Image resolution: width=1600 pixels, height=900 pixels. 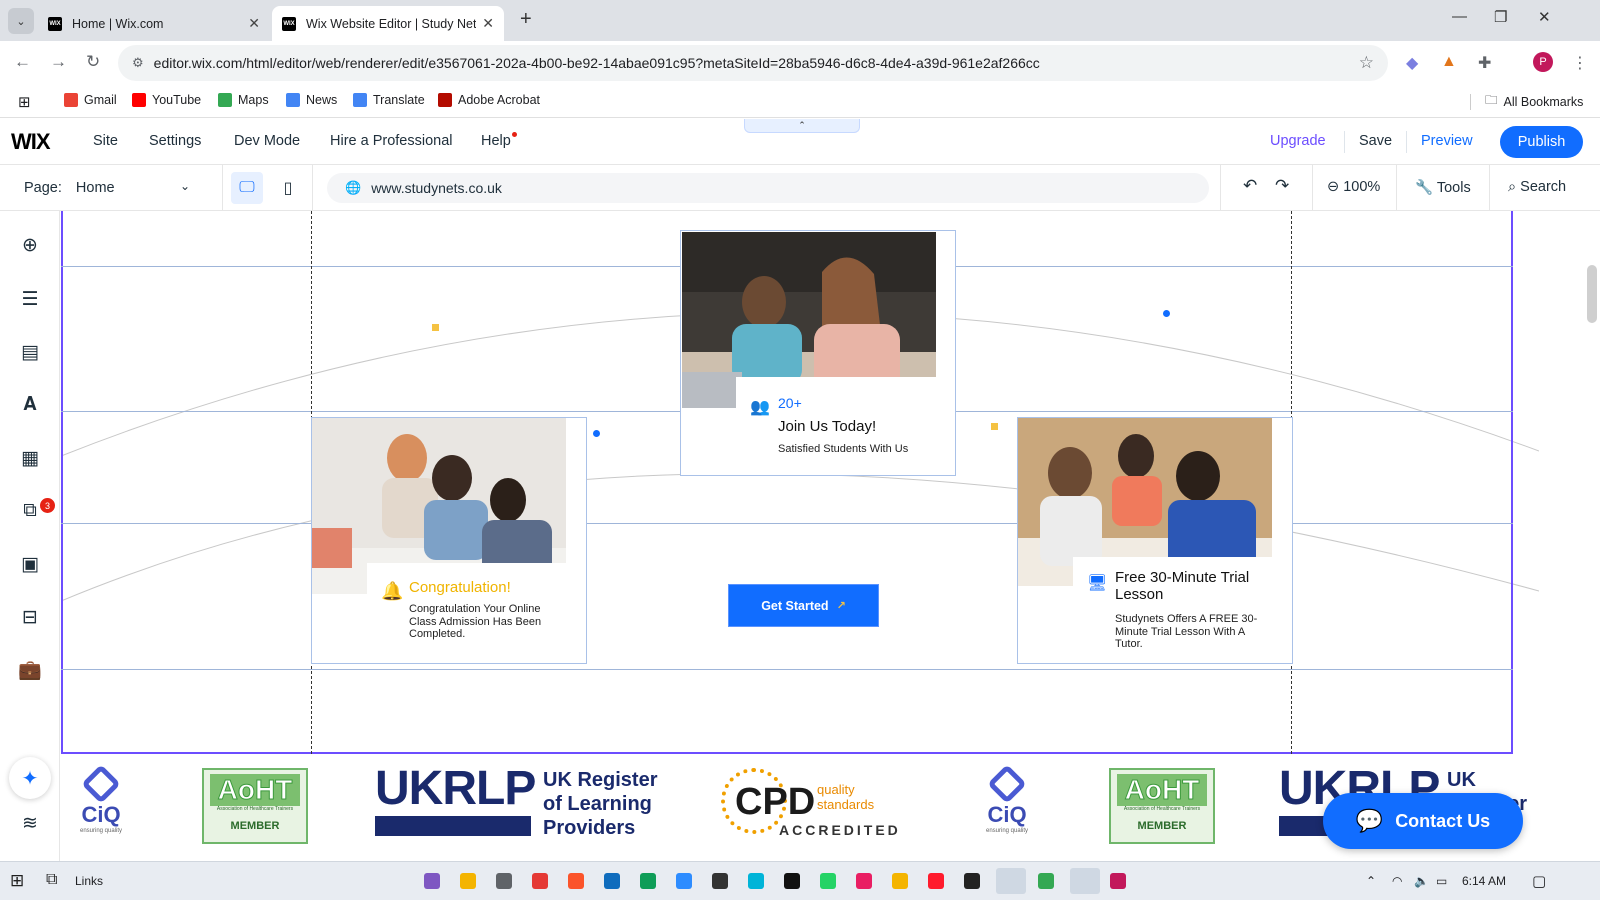 I want to click on clock: 6:14 AM, so click(x=1484, y=881).